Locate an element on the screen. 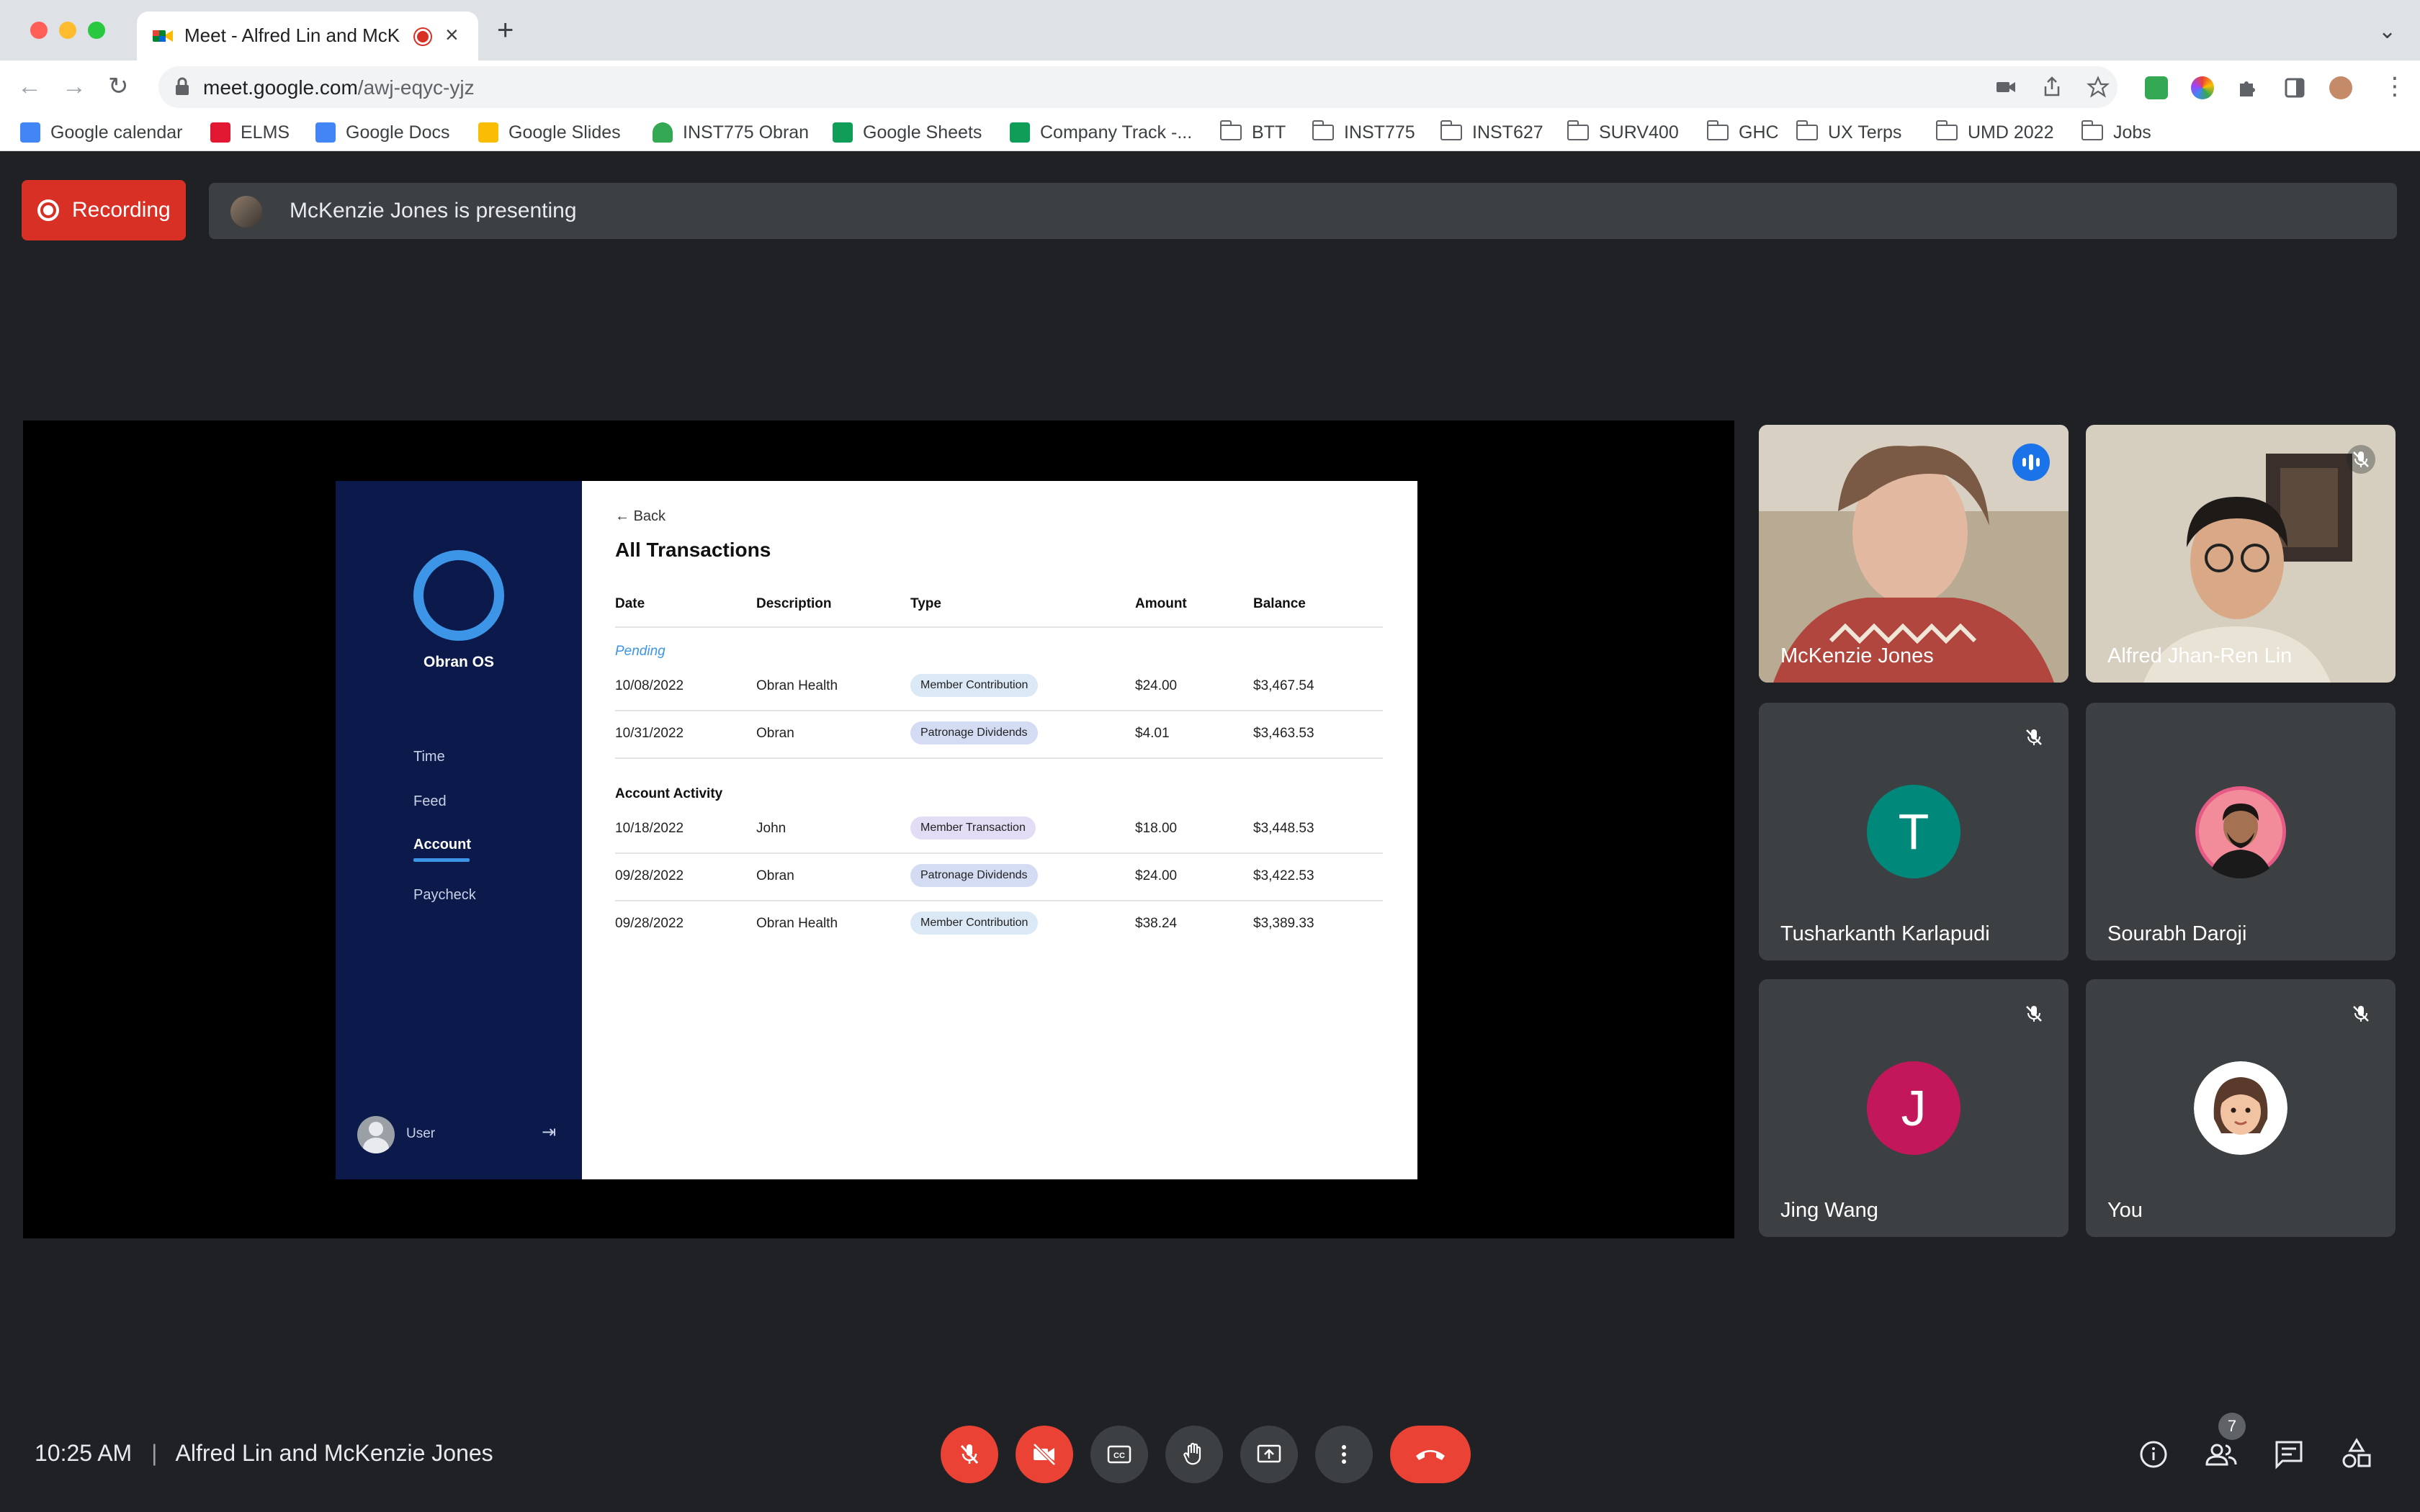  tab-title: Meet - Alfred Lin and McKenzie Jones is located at coordinates (292, 35).